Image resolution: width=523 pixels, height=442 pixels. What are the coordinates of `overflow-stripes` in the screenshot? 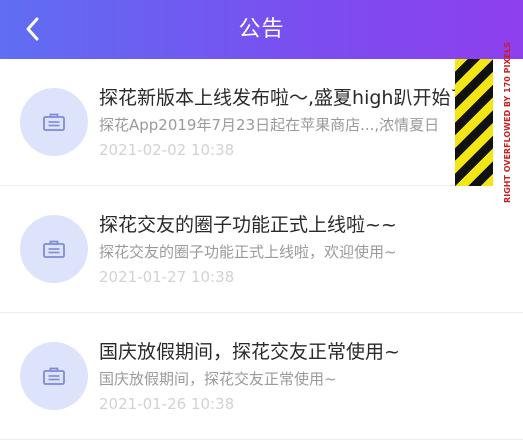 It's located at (474, 122).